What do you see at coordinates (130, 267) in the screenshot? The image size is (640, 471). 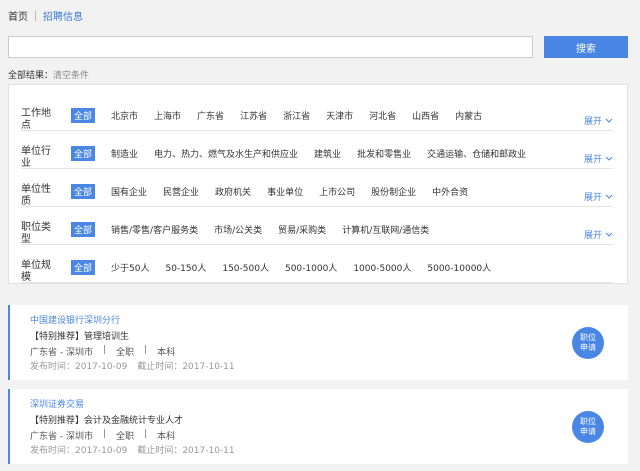 I see `filter-option: 少于50人` at bounding box center [130, 267].